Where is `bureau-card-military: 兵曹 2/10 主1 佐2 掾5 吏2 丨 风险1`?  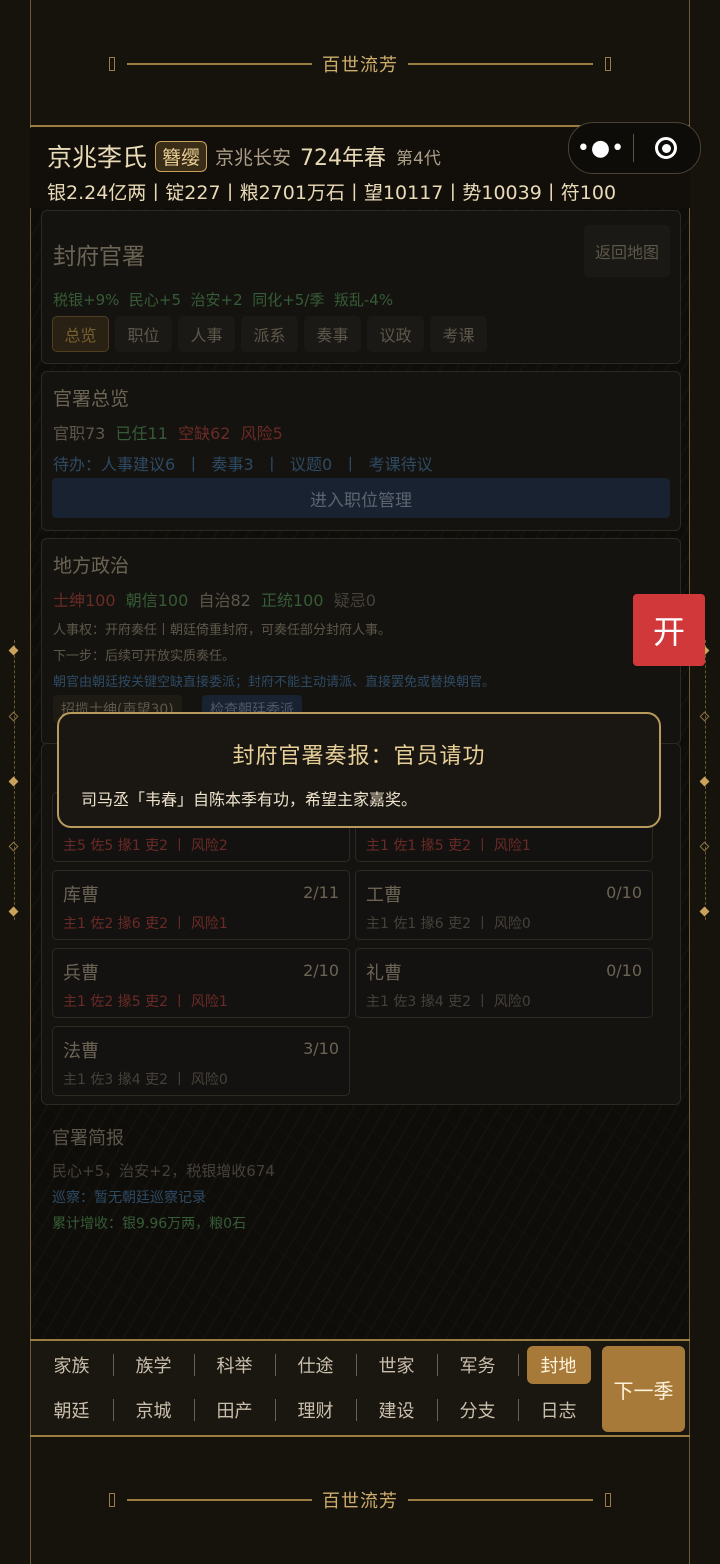
bureau-card-military: 兵曹 2/10 主1 佐2 掾5 吏2 丨 风险1 is located at coordinates (201, 983).